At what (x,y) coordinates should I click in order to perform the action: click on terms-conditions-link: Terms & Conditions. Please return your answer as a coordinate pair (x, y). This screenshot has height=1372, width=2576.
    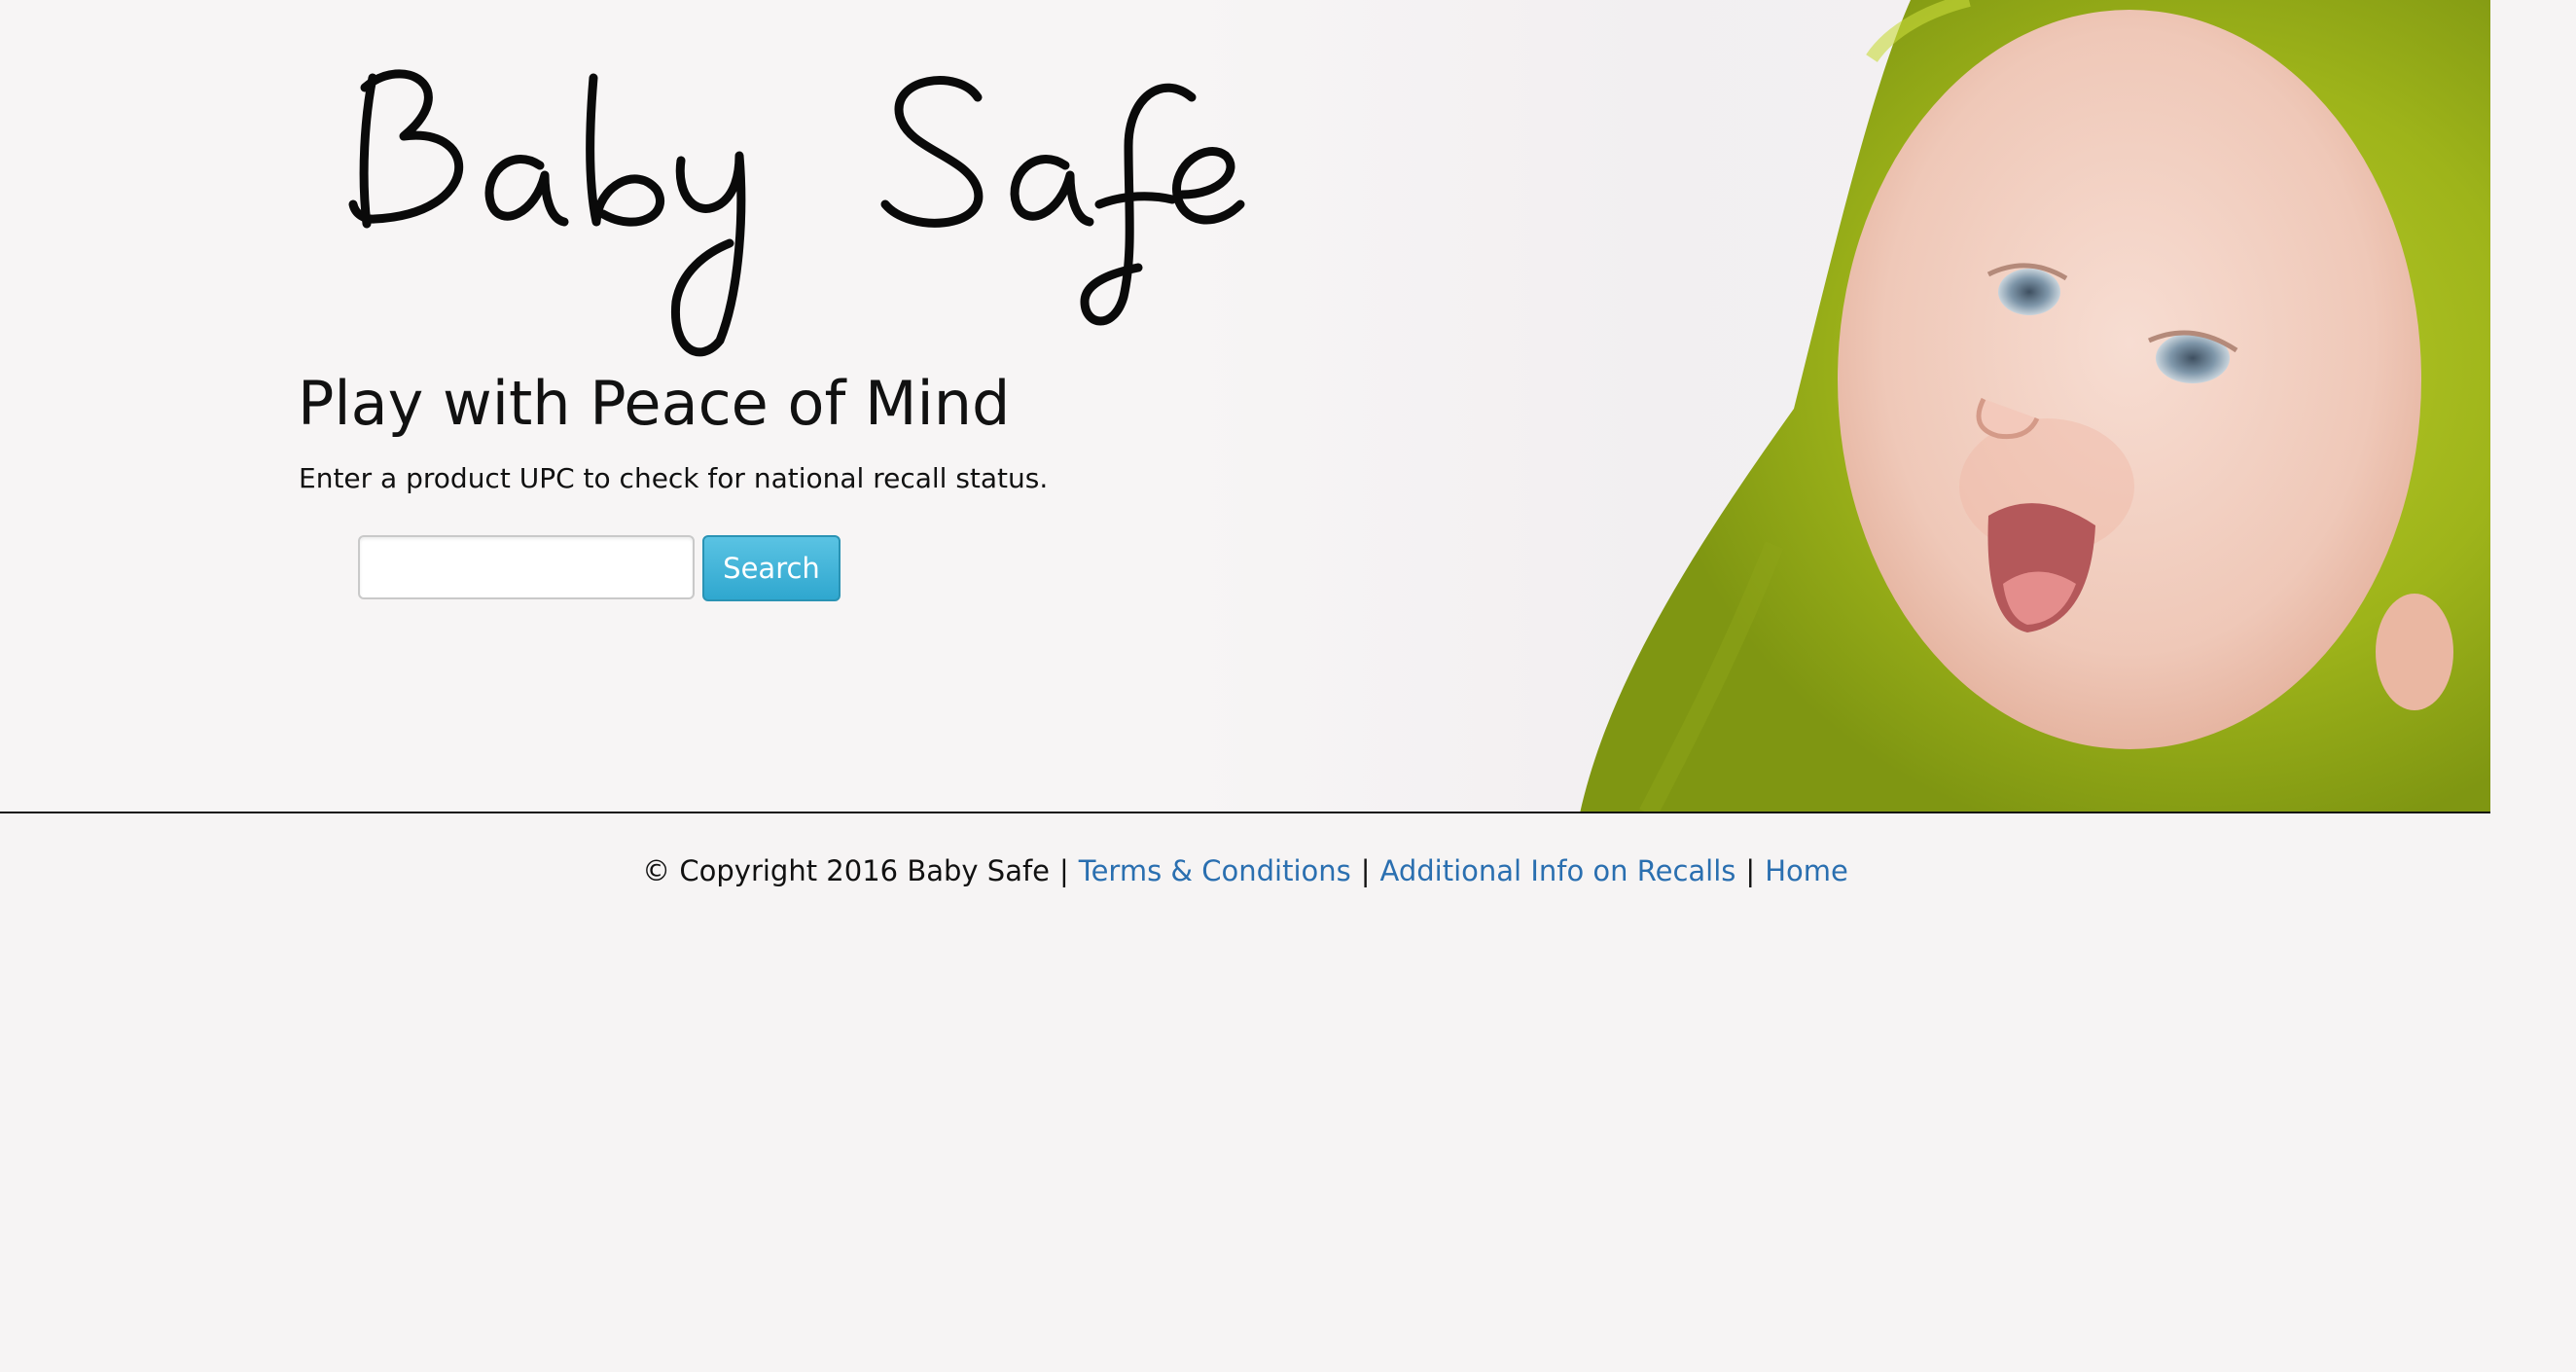
    Looking at the image, I should click on (1215, 870).